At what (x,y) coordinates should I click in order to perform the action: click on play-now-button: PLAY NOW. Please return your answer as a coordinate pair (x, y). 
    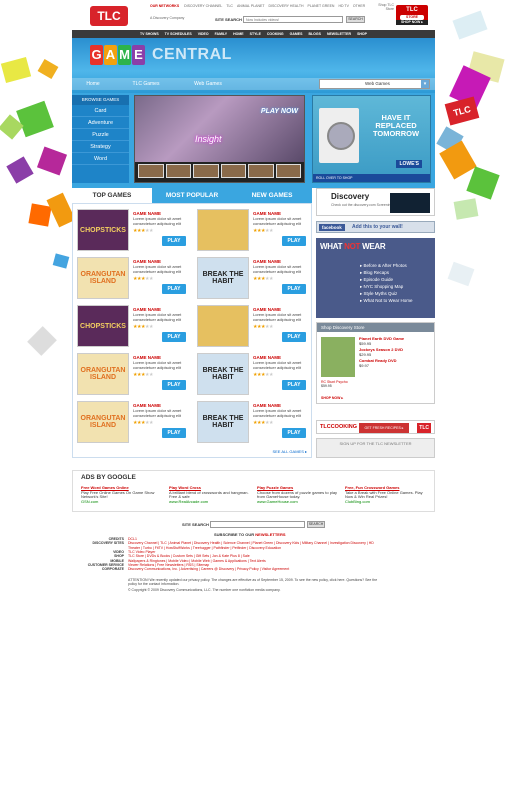
    Looking at the image, I should click on (279, 111).